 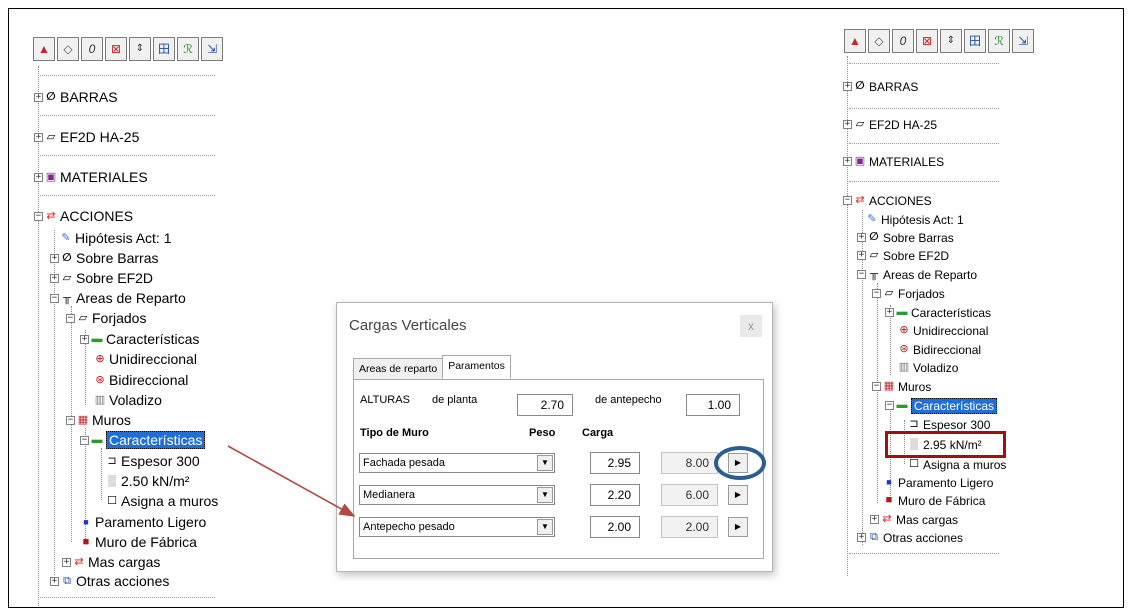 What do you see at coordinates (740, 463) in the screenshot?
I see `highlight-circle` at bounding box center [740, 463].